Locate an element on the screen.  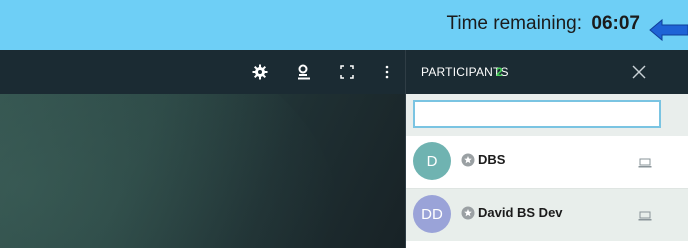
video-toolbar is located at coordinates (203, 72).